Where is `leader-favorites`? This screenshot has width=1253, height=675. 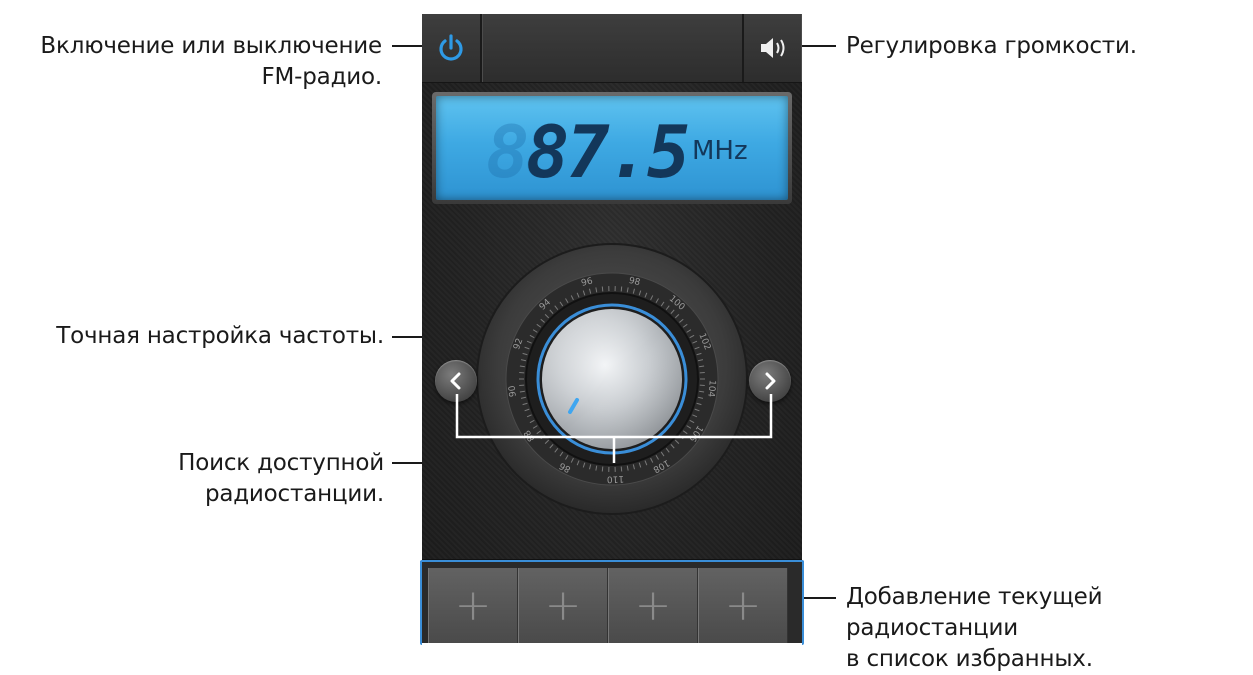
leader-favorites is located at coordinates (819, 598).